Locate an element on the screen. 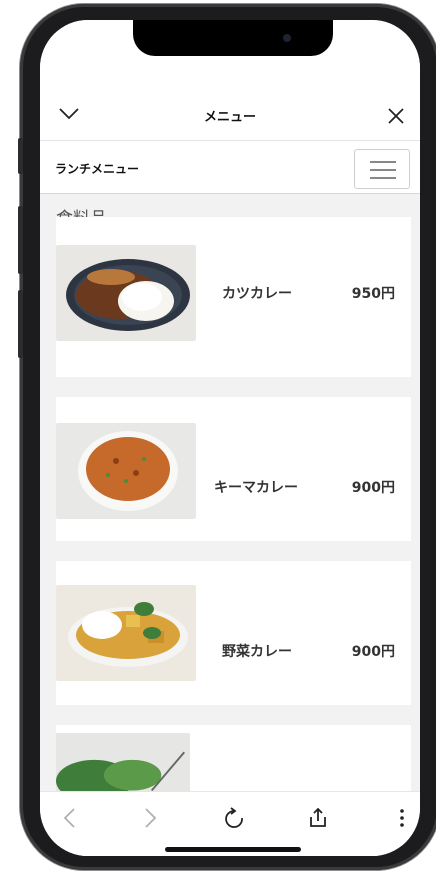  home-indicator is located at coordinates (233, 849).